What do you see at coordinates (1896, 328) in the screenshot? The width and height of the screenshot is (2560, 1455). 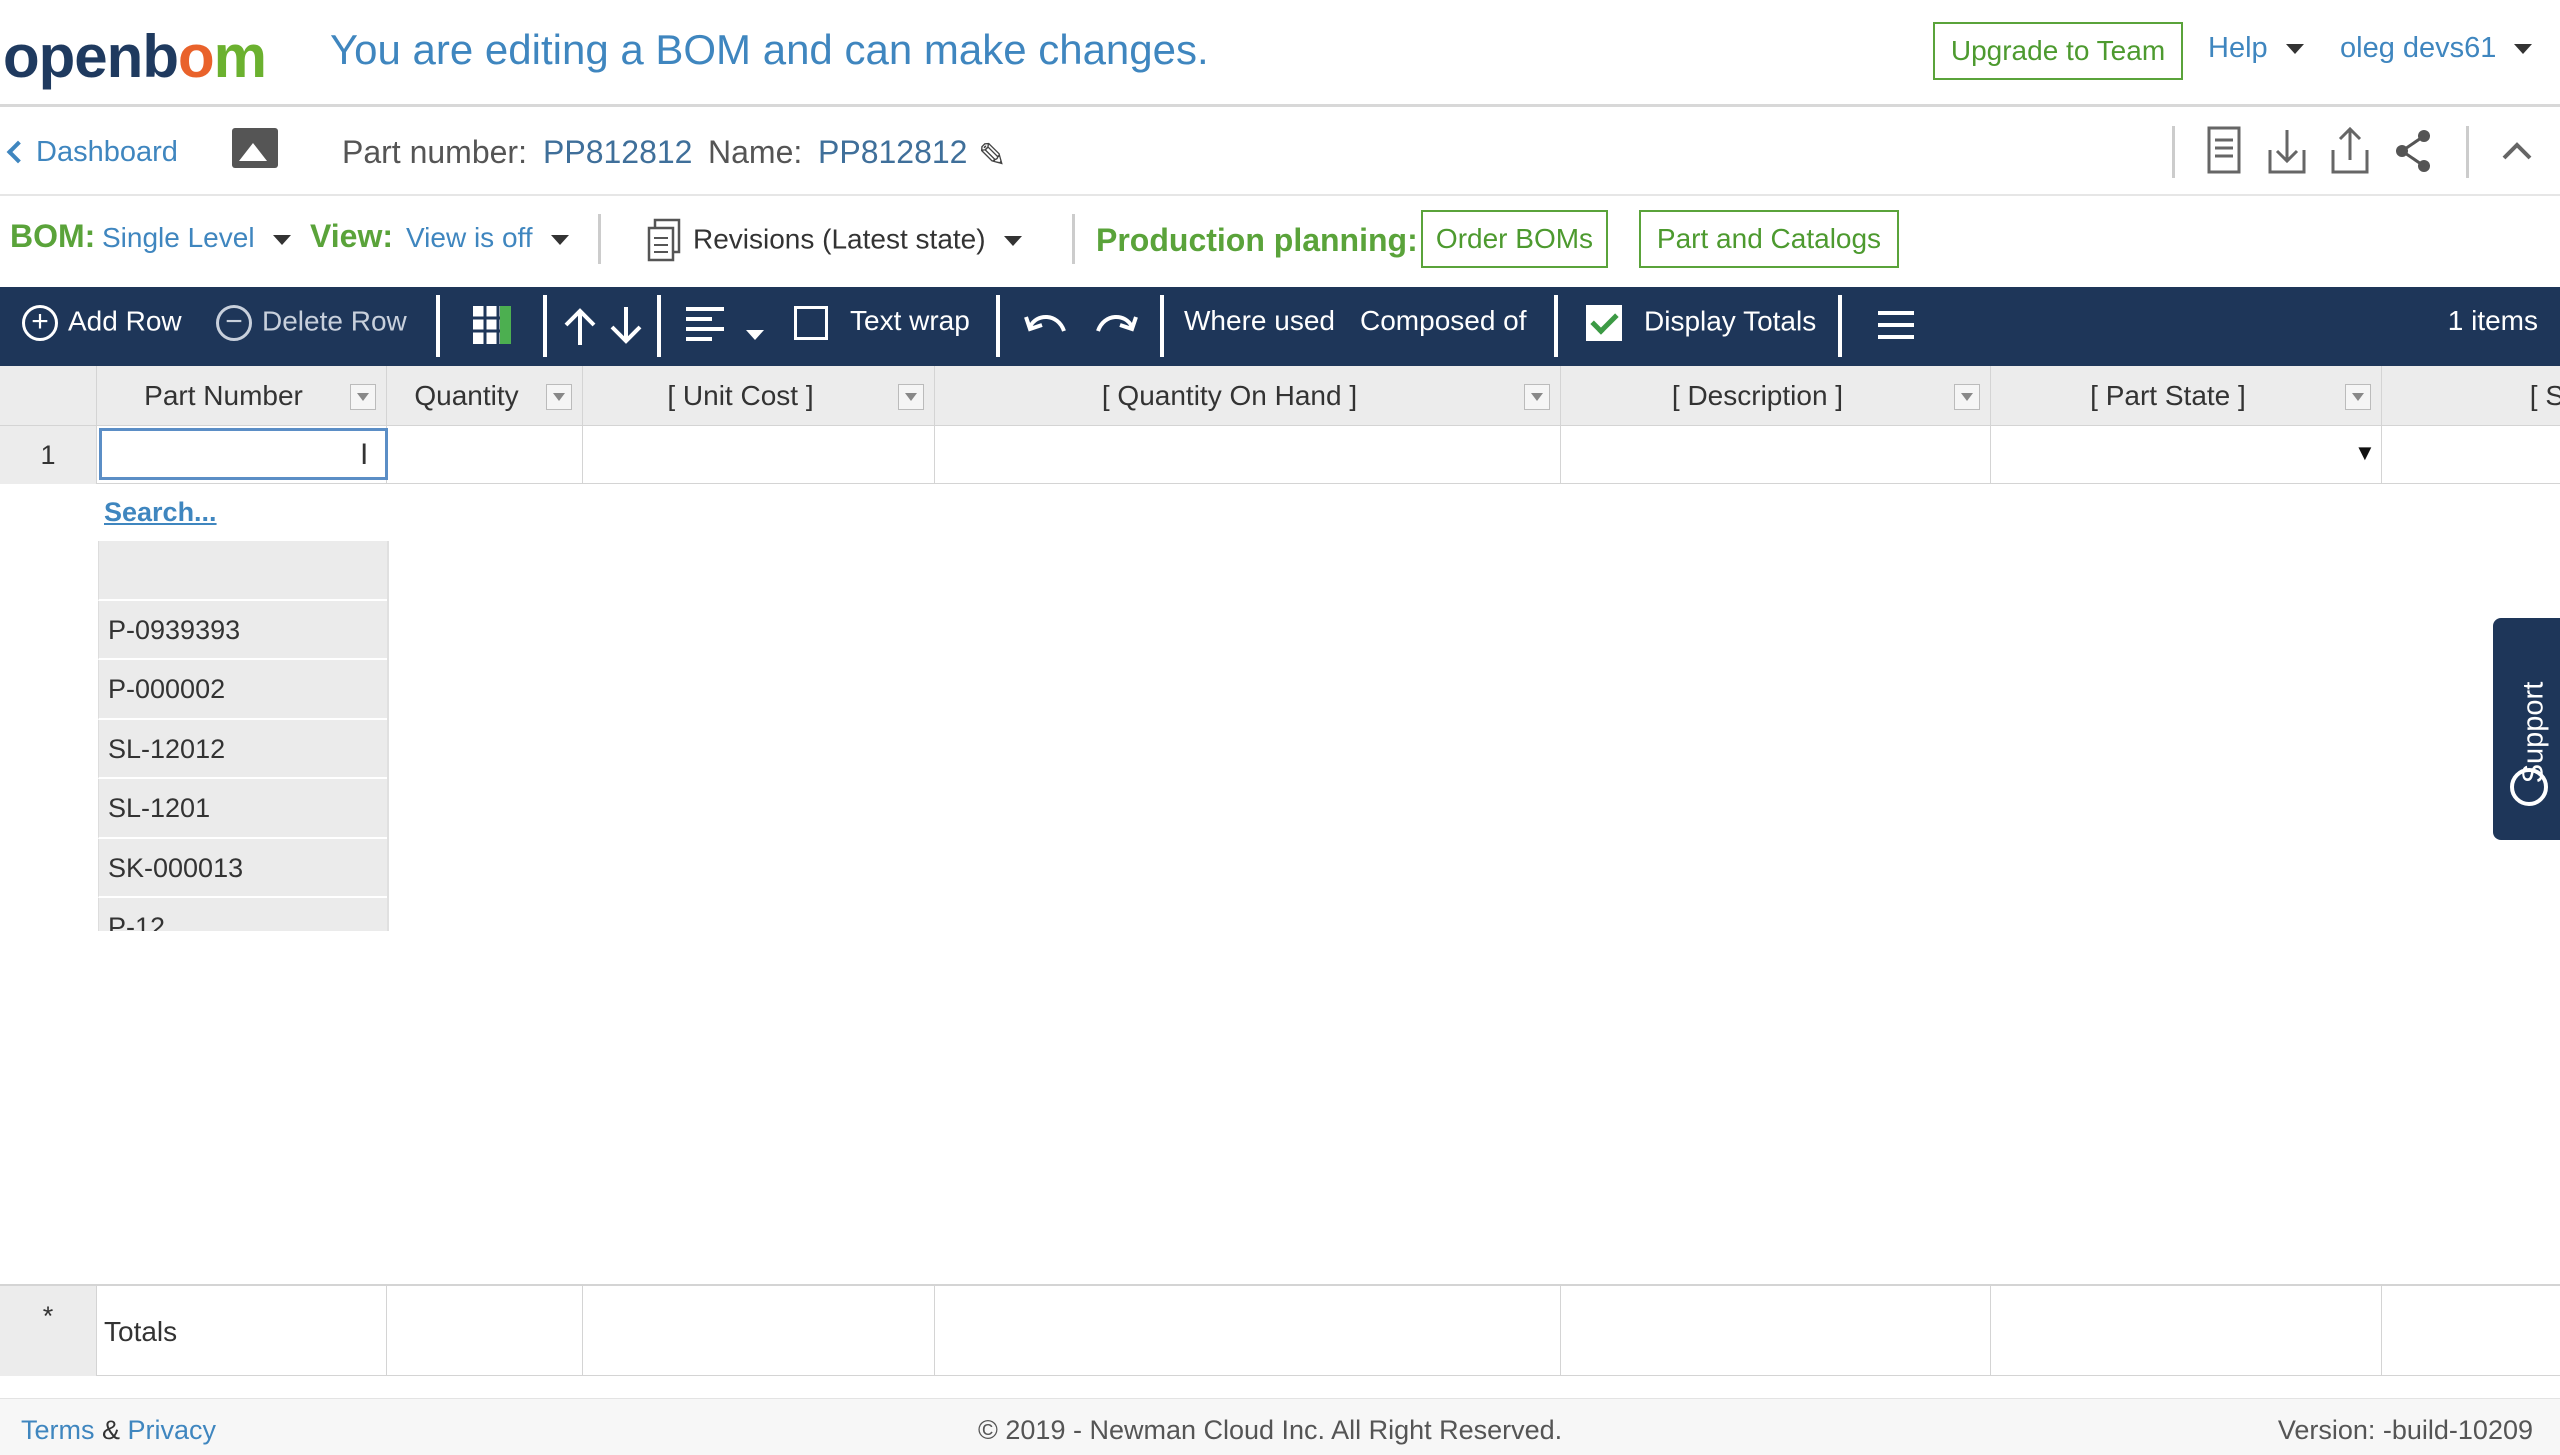 I see `hamburger-menu-icon` at bounding box center [1896, 328].